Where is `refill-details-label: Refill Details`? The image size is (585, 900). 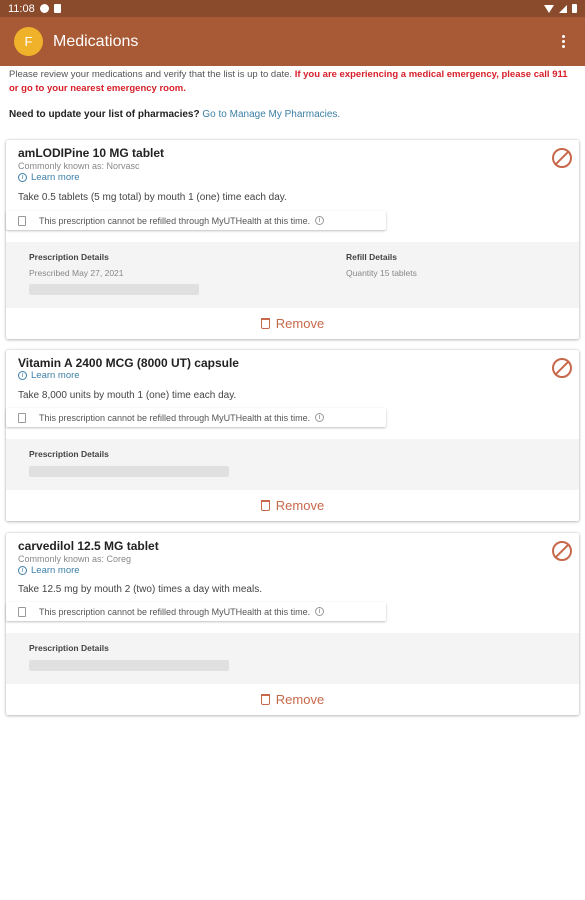 refill-details-label: Refill Details is located at coordinates (372, 257).